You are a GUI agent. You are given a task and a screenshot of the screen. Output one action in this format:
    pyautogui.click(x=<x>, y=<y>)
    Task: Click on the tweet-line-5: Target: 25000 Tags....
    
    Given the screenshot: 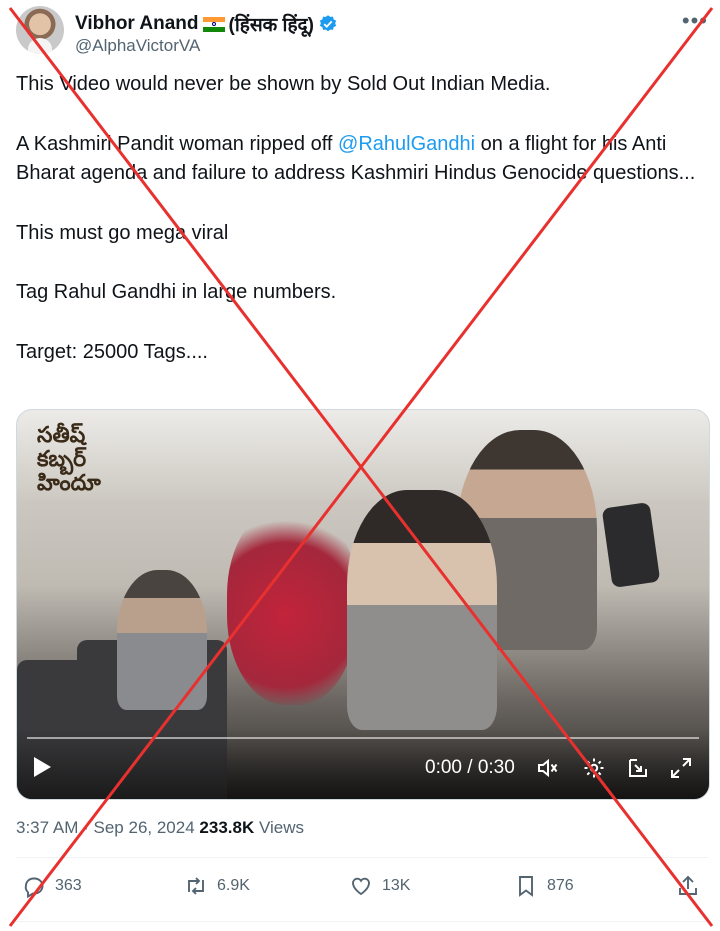 What is the action you would take?
    pyautogui.click(x=112, y=351)
    